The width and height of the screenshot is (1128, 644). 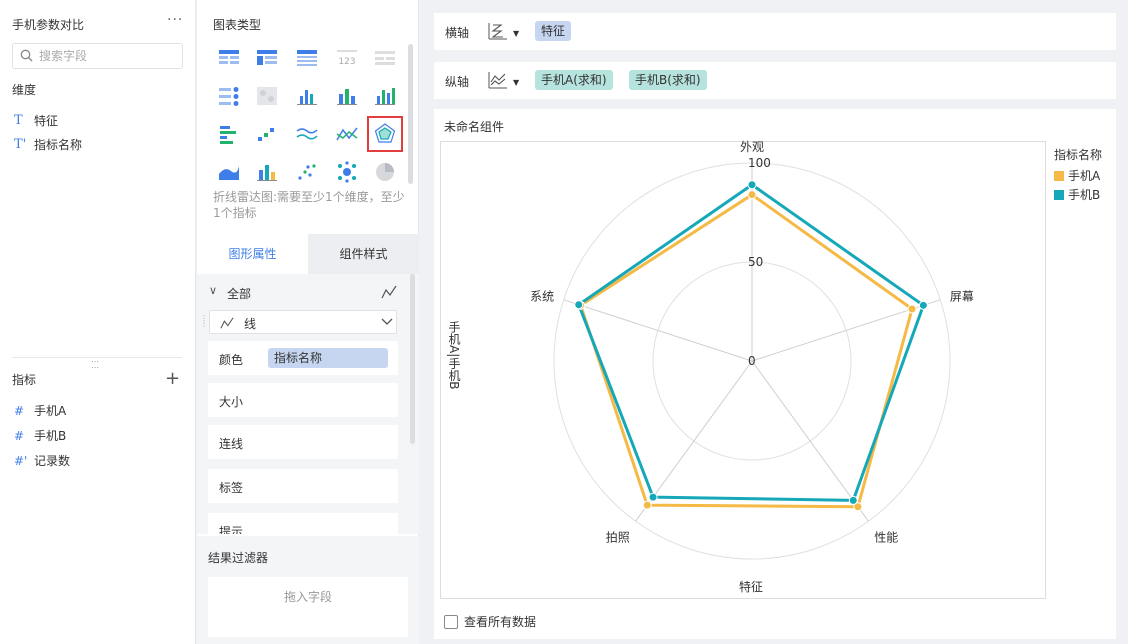 I want to click on show-all-data-label: 查看所有数据, so click(x=500, y=622).